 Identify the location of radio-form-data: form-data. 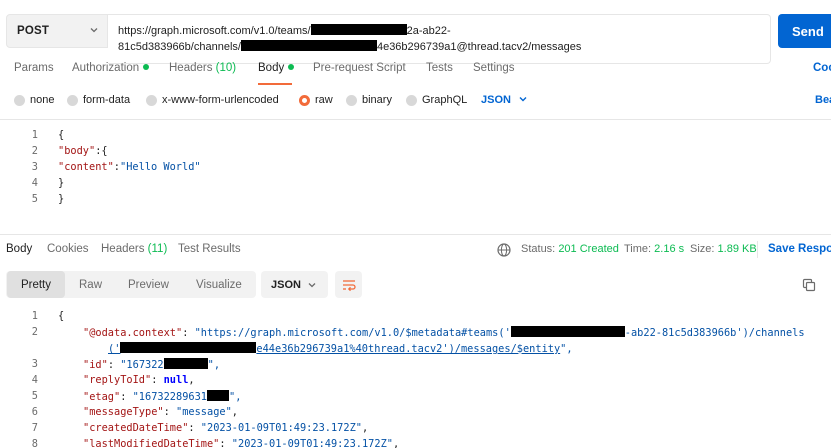
(98, 100).